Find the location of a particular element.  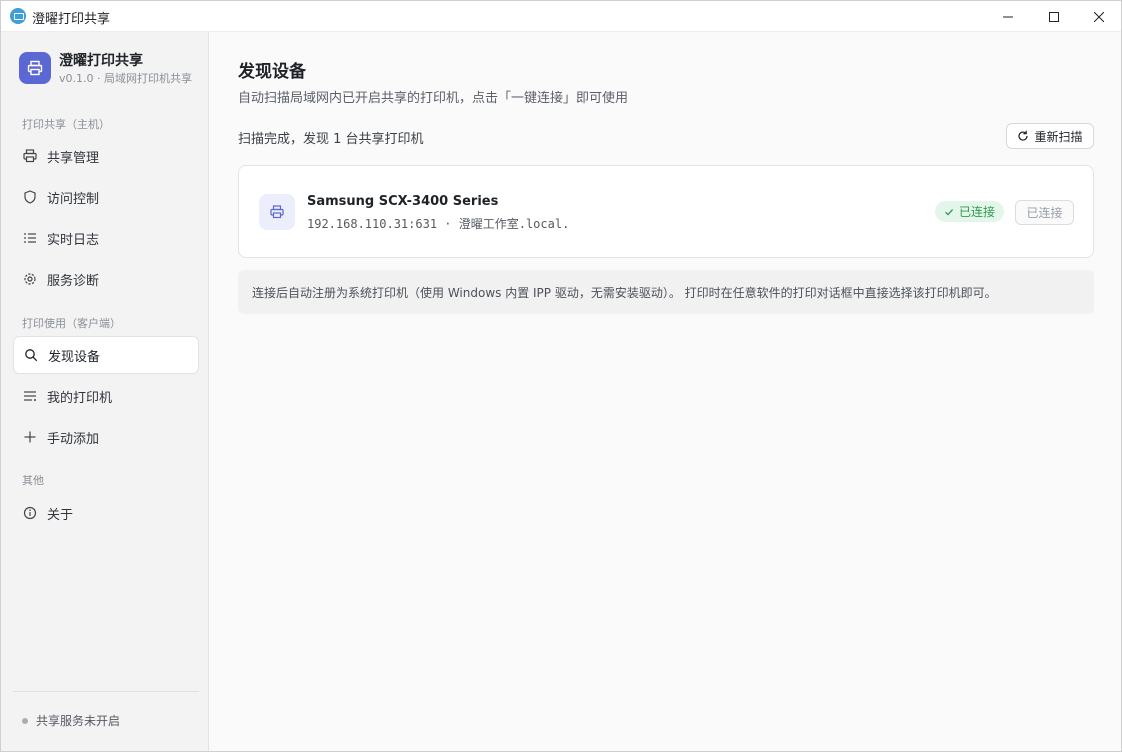

close-button is located at coordinates (1098, 16).